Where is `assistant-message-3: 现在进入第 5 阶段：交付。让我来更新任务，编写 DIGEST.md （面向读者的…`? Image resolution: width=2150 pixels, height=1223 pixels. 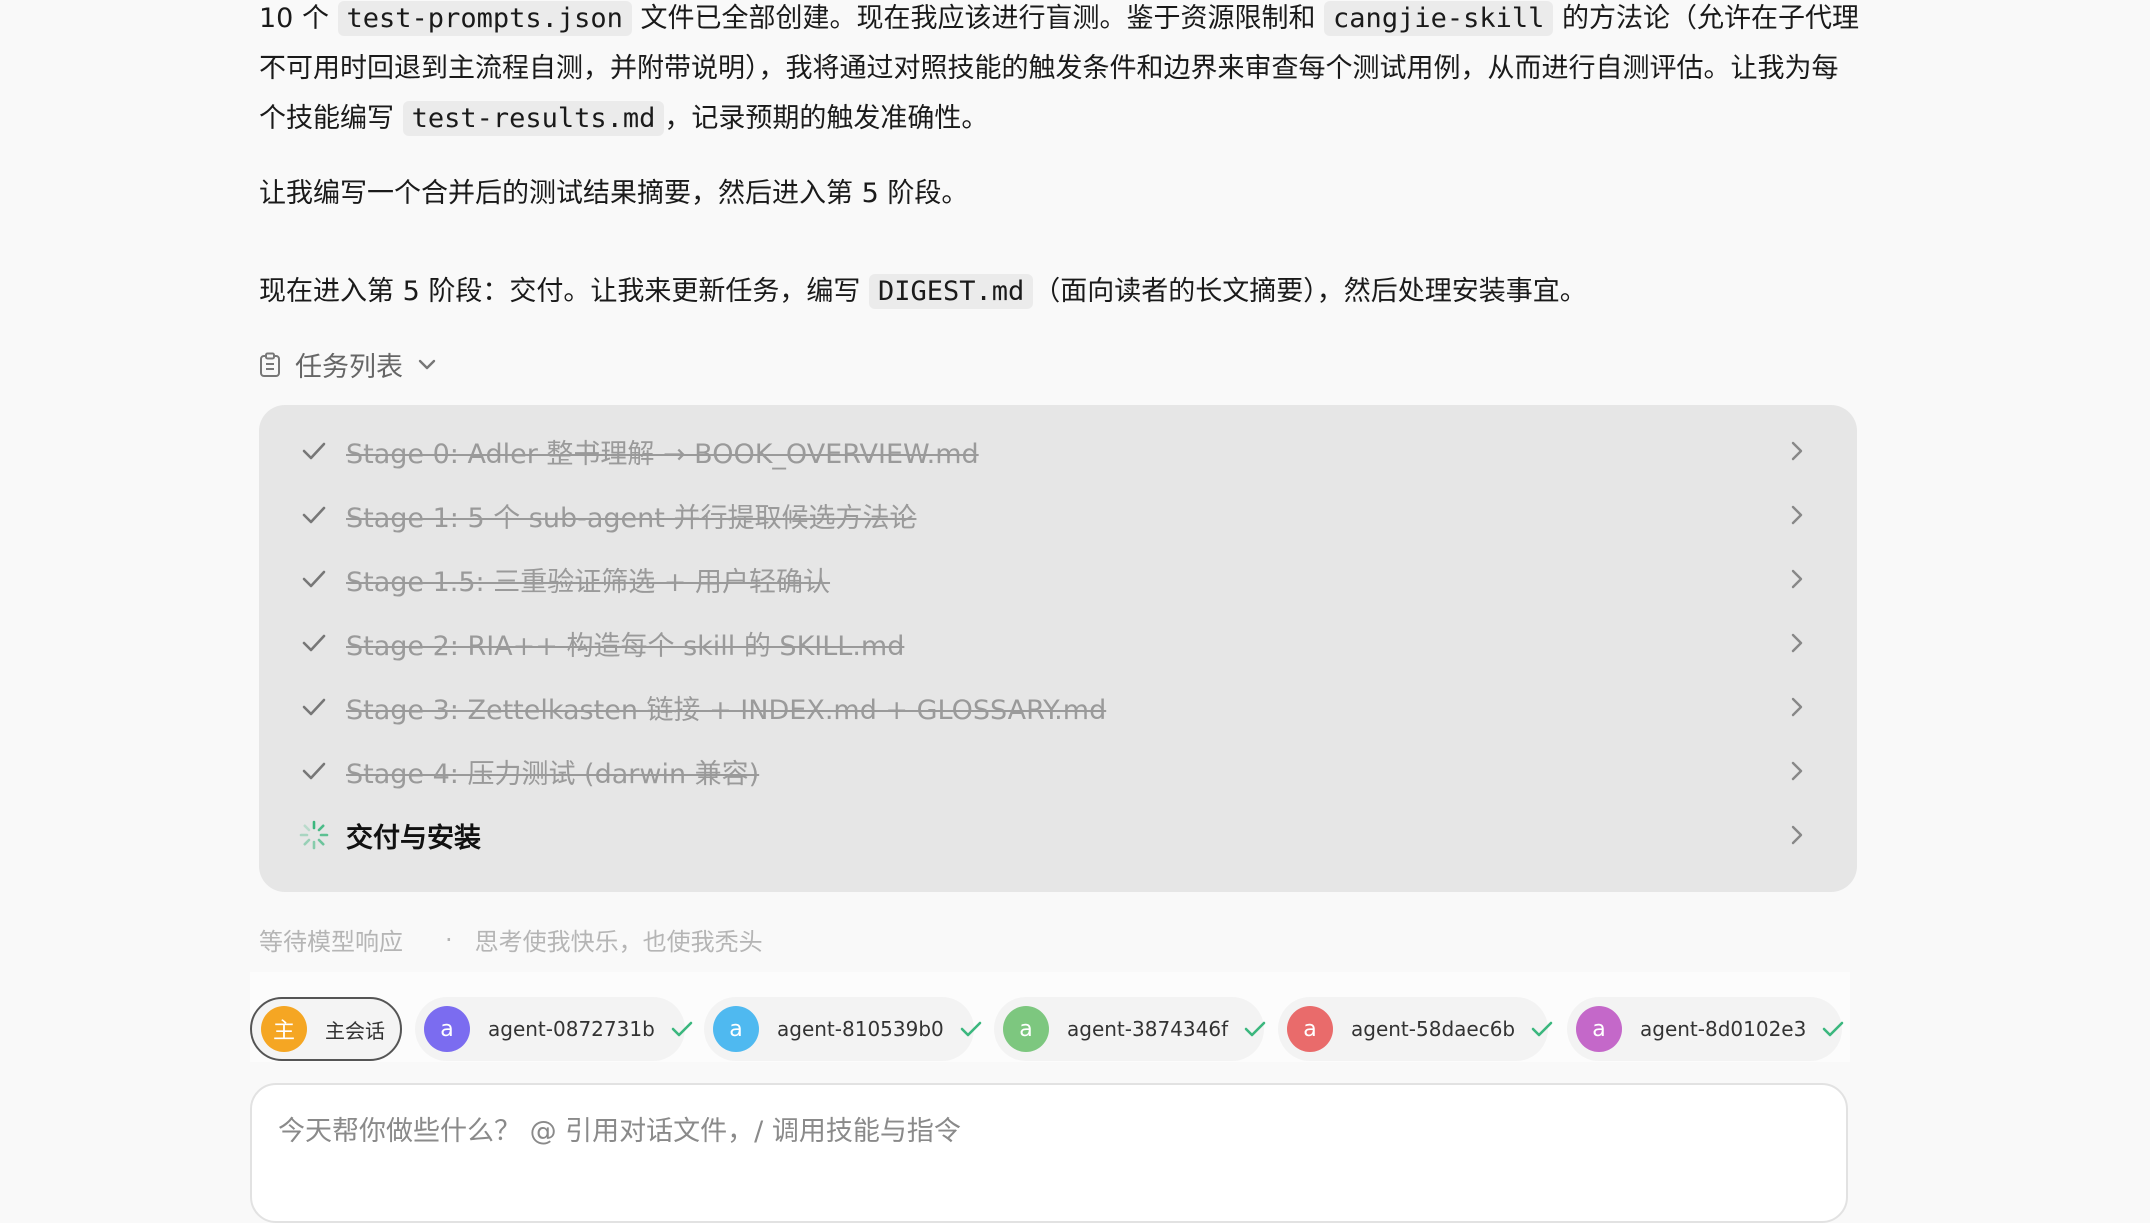
assistant-message-3: 现在进入第 5 阶段：交付。让我来更新任务，编写 DIGEST.md （面向读者的… is located at coordinates (923, 292).